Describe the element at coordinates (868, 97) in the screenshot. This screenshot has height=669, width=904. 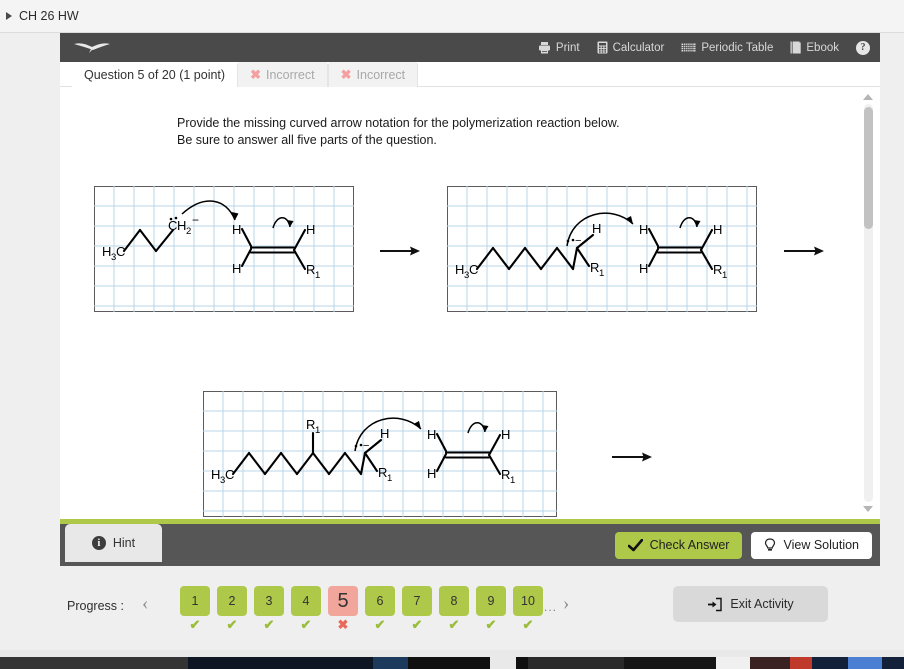
I see `scroll-up-icon` at that location.